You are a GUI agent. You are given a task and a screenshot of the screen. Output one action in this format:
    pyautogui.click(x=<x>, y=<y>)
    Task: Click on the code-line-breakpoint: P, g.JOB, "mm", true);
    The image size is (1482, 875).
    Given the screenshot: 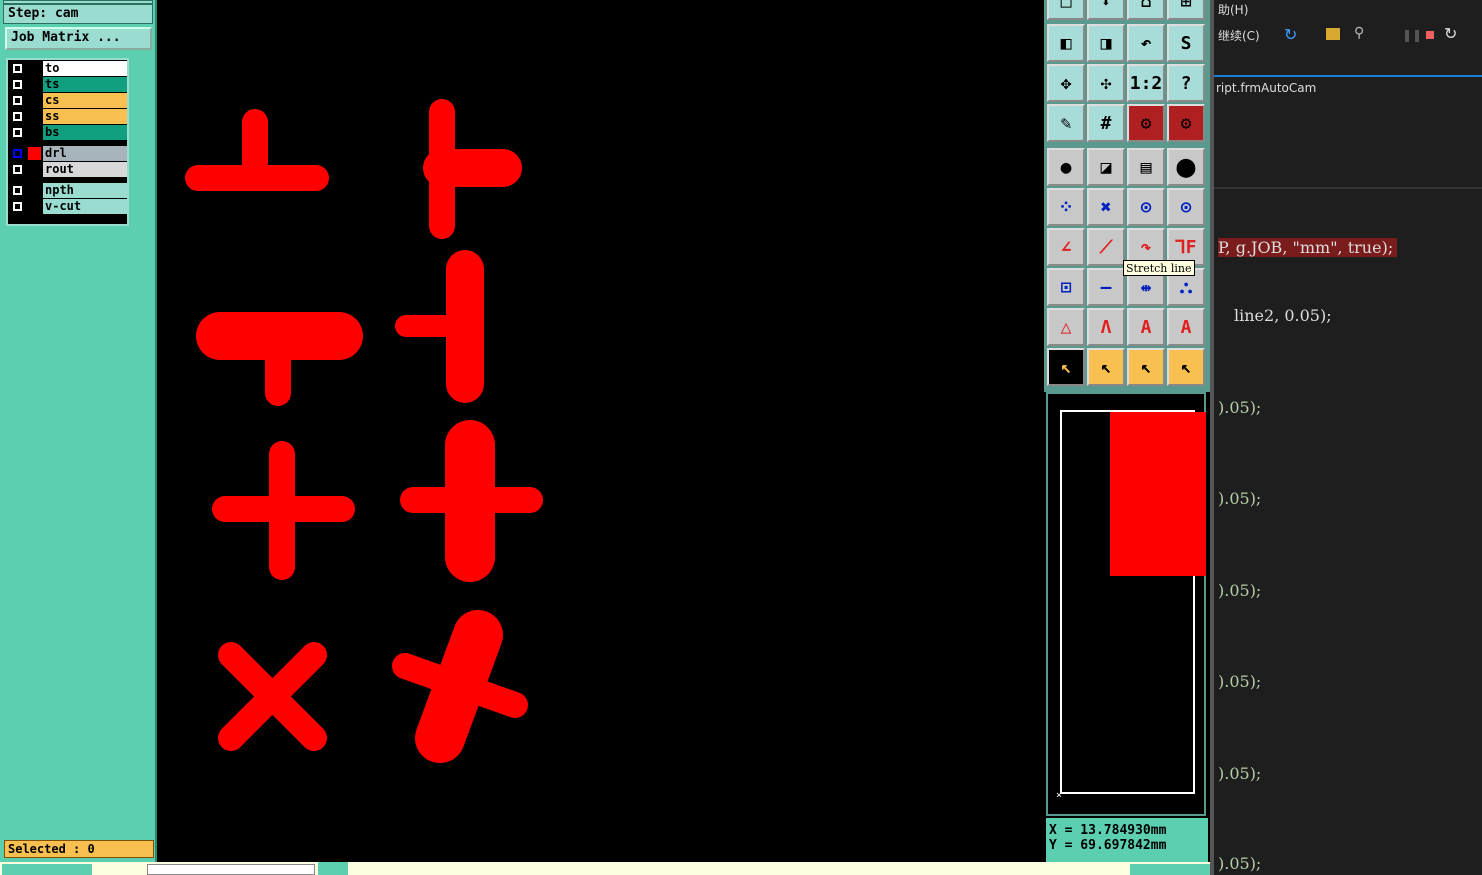 What is the action you would take?
    pyautogui.click(x=1308, y=247)
    